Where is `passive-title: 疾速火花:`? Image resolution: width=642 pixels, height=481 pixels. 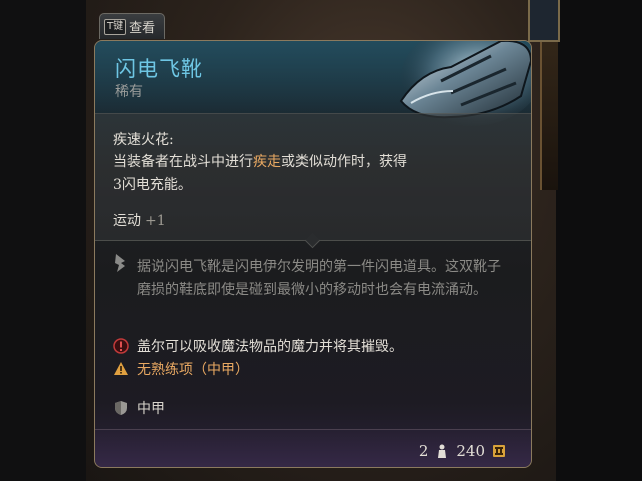
passive-title: 疾速火花: is located at coordinates (143, 140).